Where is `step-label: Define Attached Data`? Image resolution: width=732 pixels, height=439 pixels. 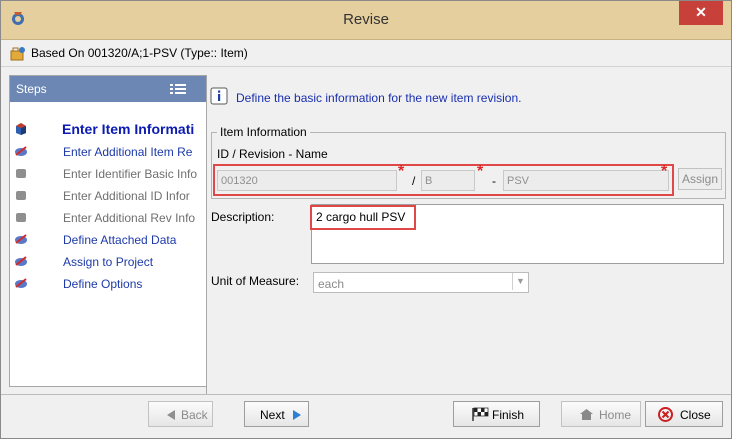
step-label: Define Attached Data is located at coordinates (120, 240).